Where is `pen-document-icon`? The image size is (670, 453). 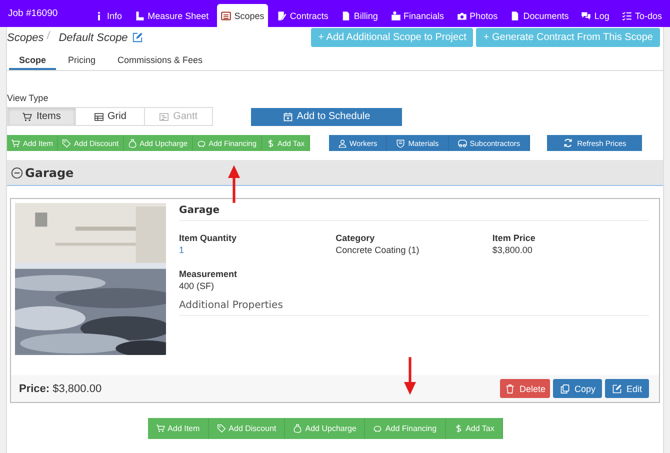
pen-document-icon is located at coordinates (281, 15).